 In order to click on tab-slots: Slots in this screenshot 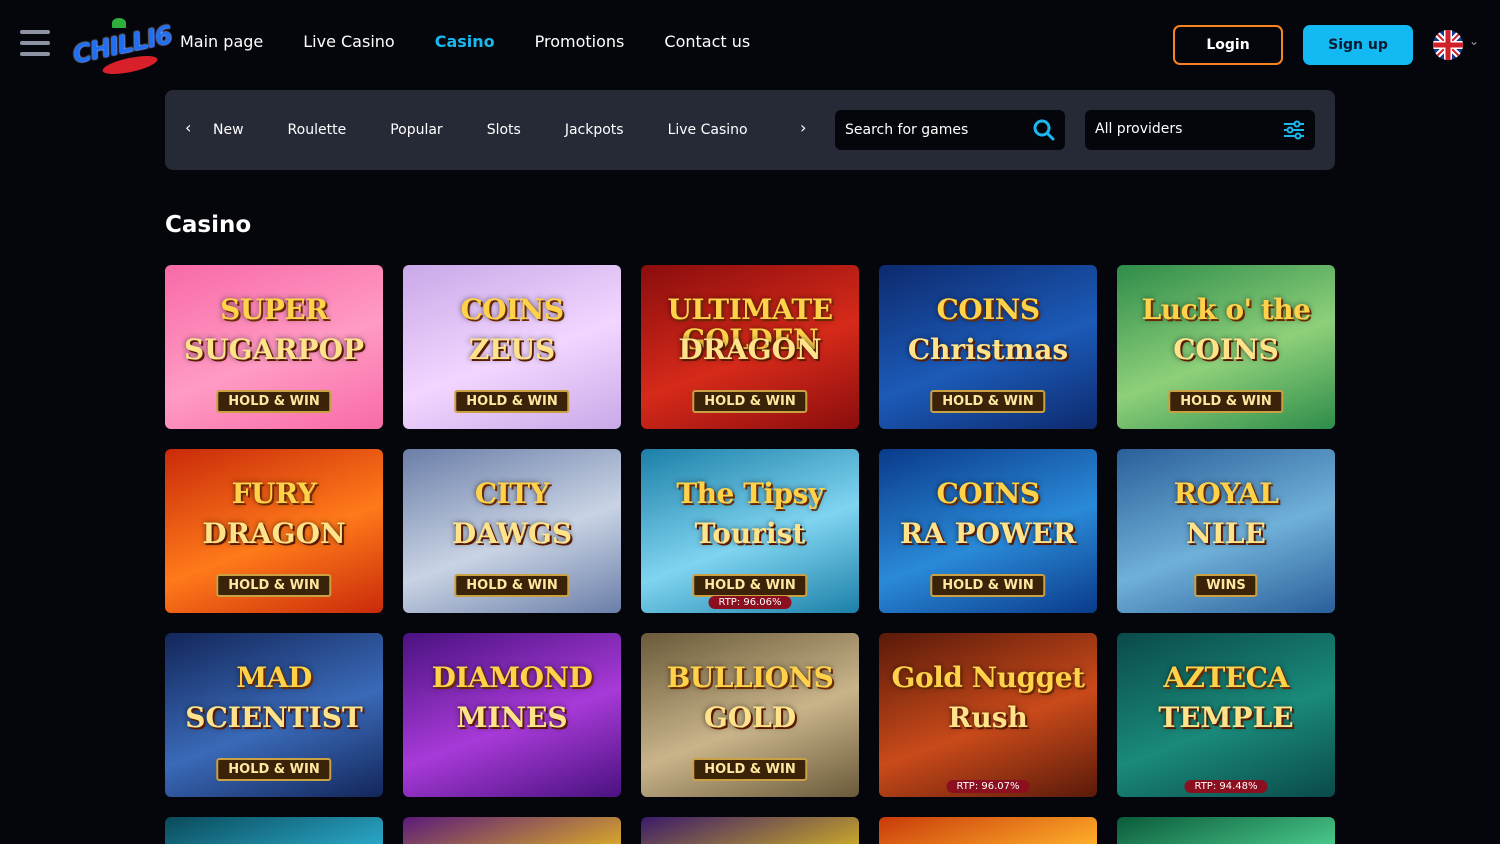, I will do `click(504, 130)`.